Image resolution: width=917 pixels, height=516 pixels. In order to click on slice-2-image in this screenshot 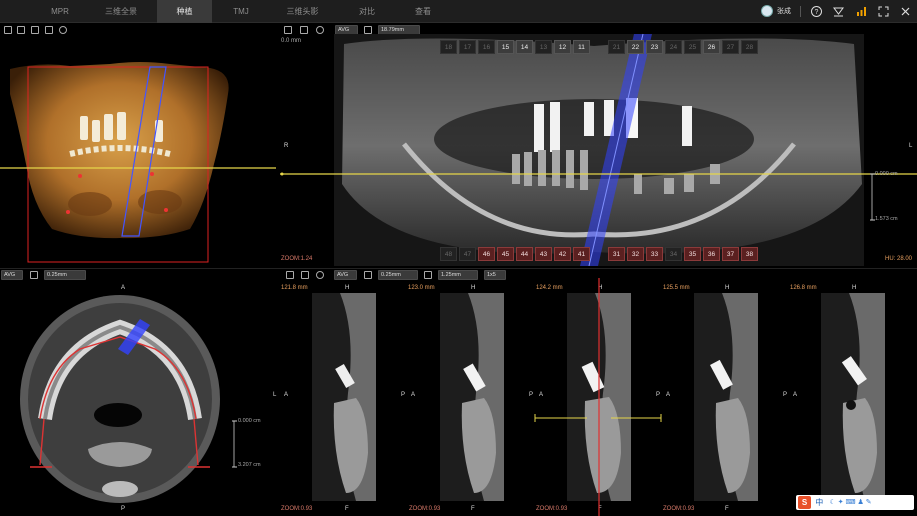, I will do `click(472, 397)`.